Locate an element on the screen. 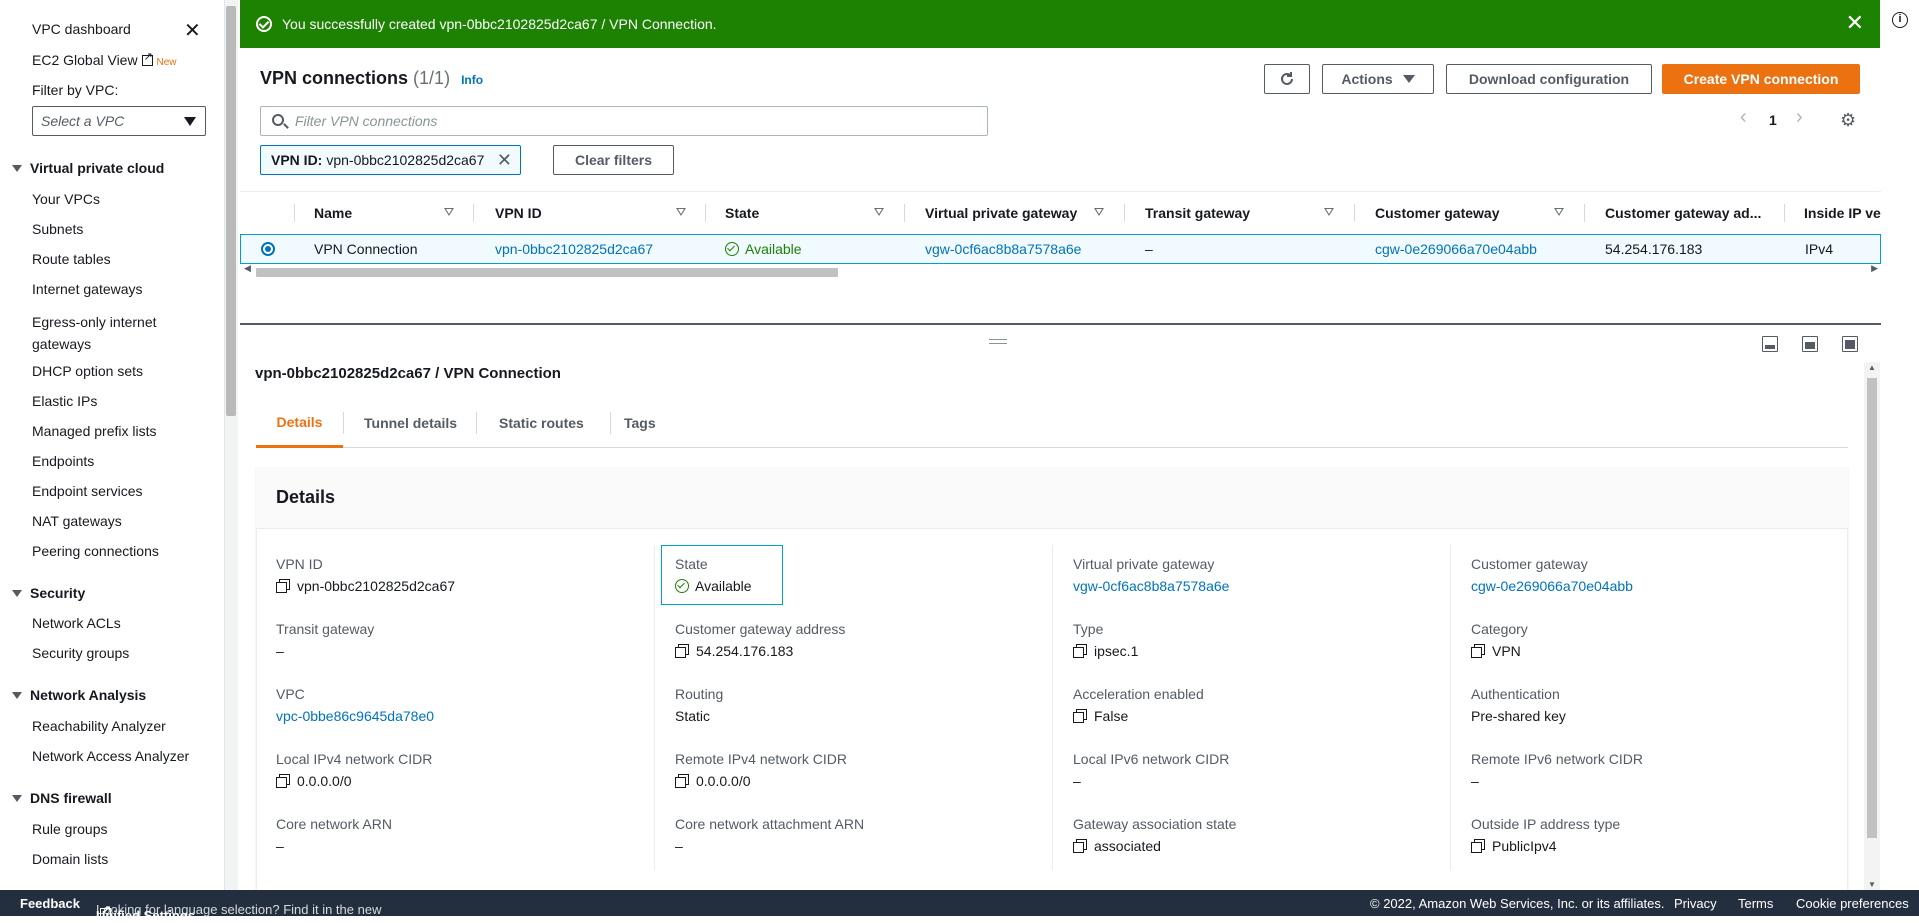  tab-details: Details is located at coordinates (299, 423).